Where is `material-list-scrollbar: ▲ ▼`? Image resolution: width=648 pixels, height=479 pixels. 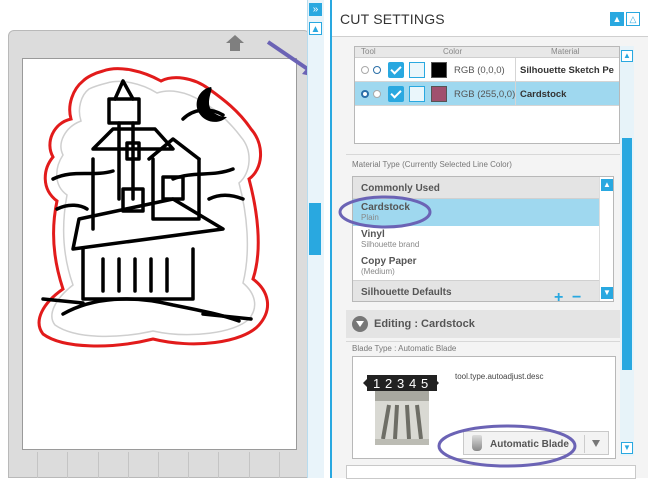
material-list-scrollbar: ▲ ▼ is located at coordinates (606, 239).